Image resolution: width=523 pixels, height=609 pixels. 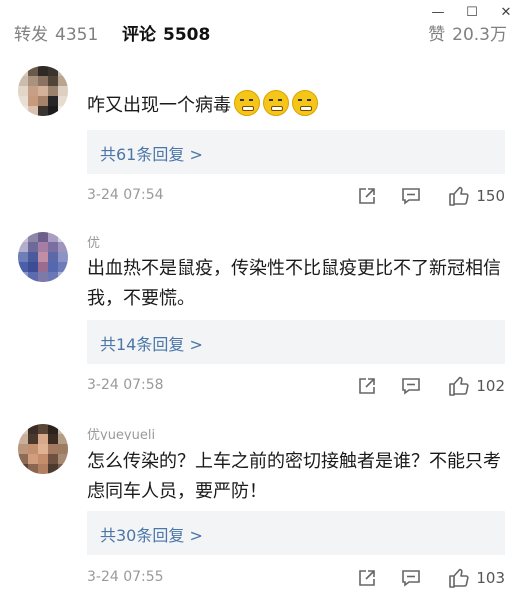 What do you see at coordinates (151, 343) in the screenshot?
I see `view-replies-link: 共14条回复 >` at bounding box center [151, 343].